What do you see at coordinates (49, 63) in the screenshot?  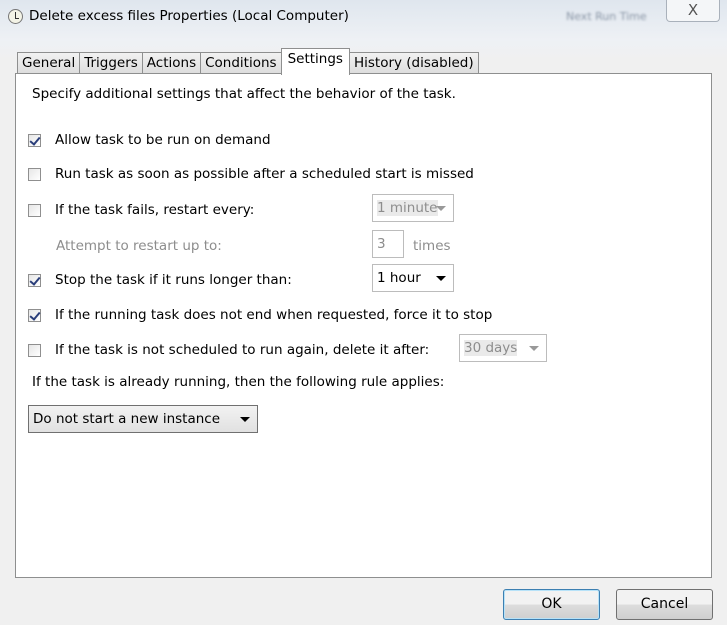 I see `tab-general: General` at bounding box center [49, 63].